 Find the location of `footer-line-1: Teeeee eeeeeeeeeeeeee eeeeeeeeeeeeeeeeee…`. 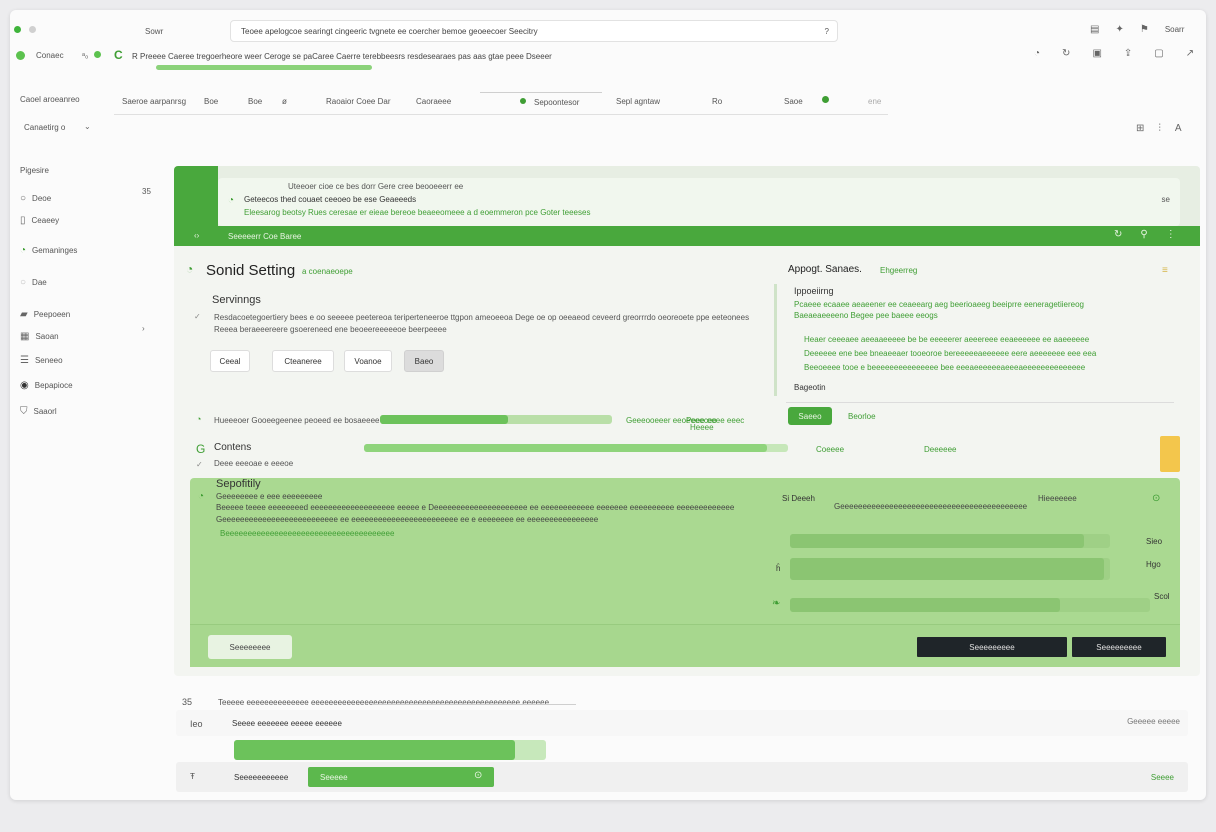

footer-line-1: Teeeee eeeeeeeeeeeeee eeeeeeeeeeeeeeeeee… is located at coordinates (384, 702).